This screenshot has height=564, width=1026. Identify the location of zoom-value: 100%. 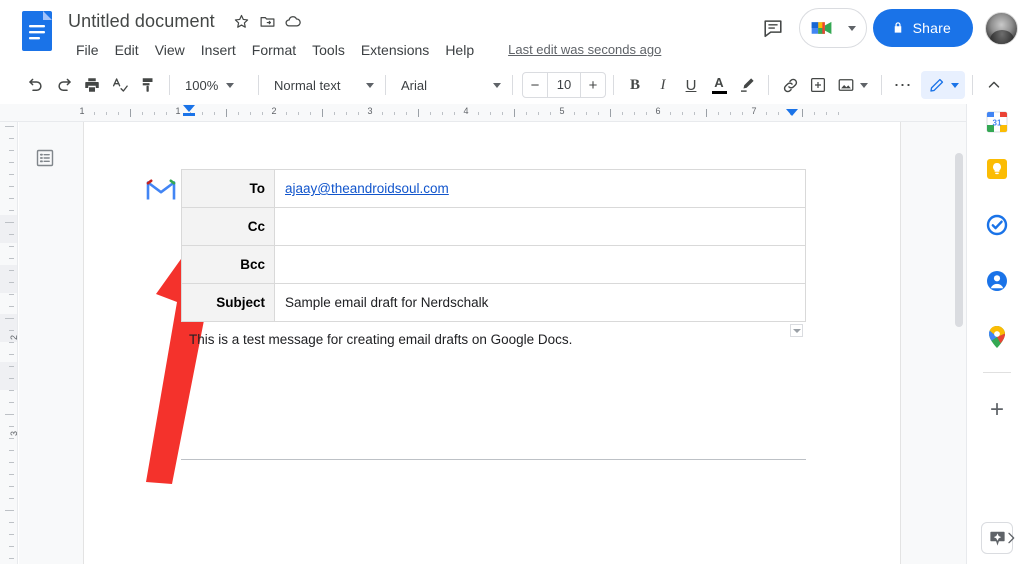
(202, 85).